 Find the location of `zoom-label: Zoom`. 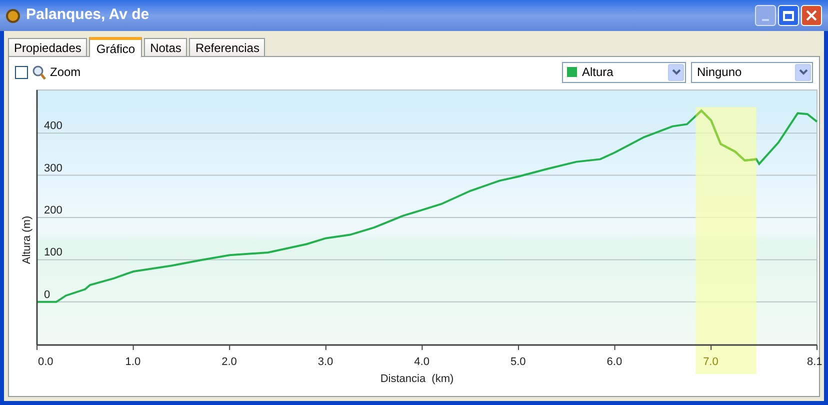

zoom-label: Zoom is located at coordinates (65, 72).